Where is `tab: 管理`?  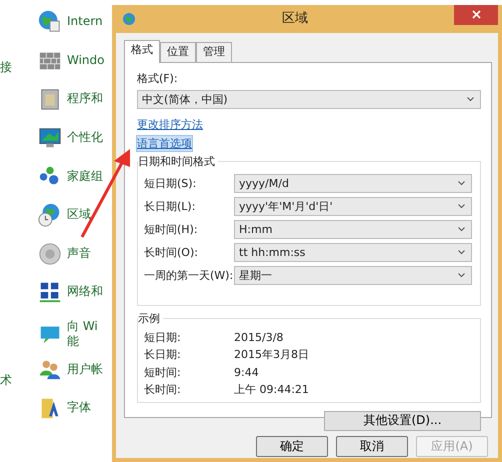
tab: 管理 is located at coordinates (214, 52).